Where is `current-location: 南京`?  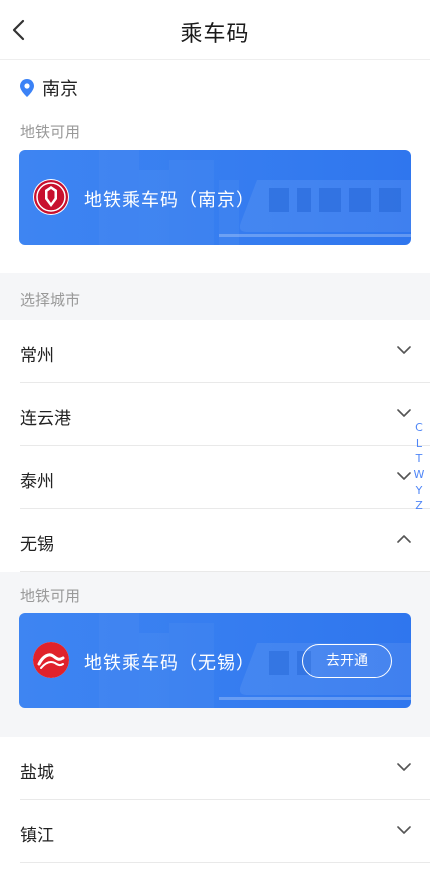
current-location: 南京 is located at coordinates (49, 88).